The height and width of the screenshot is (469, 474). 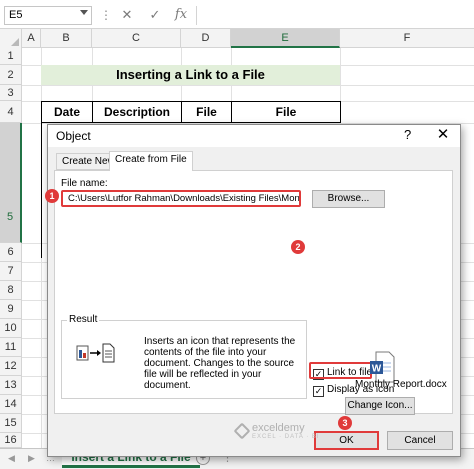 I want to click on enter-entry-icon: ✓, so click(x=155, y=15).